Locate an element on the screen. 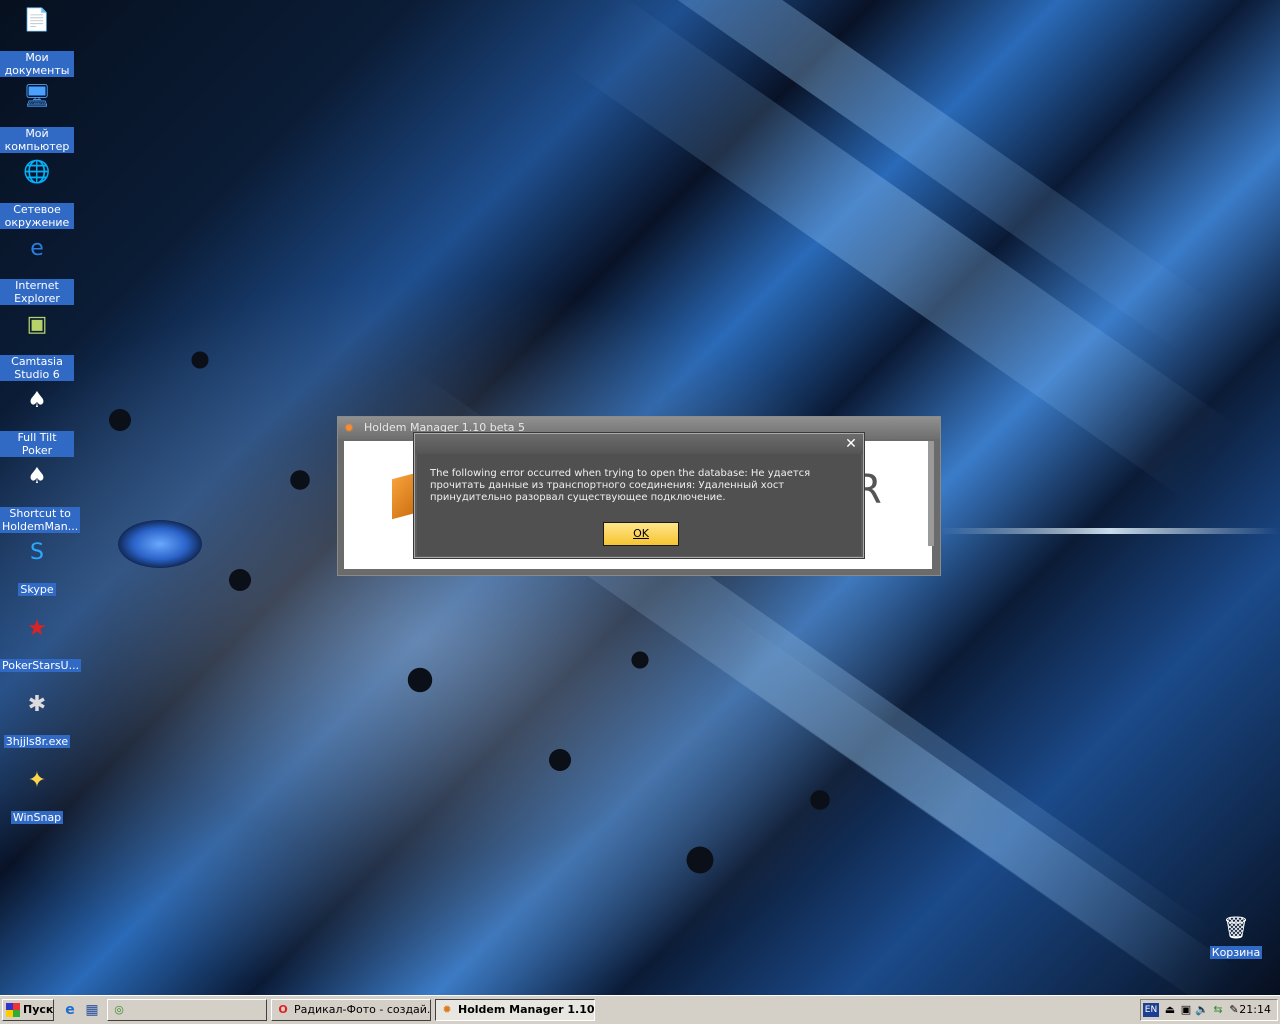  desktop-icon-label: WinSnap is located at coordinates (37, 817).